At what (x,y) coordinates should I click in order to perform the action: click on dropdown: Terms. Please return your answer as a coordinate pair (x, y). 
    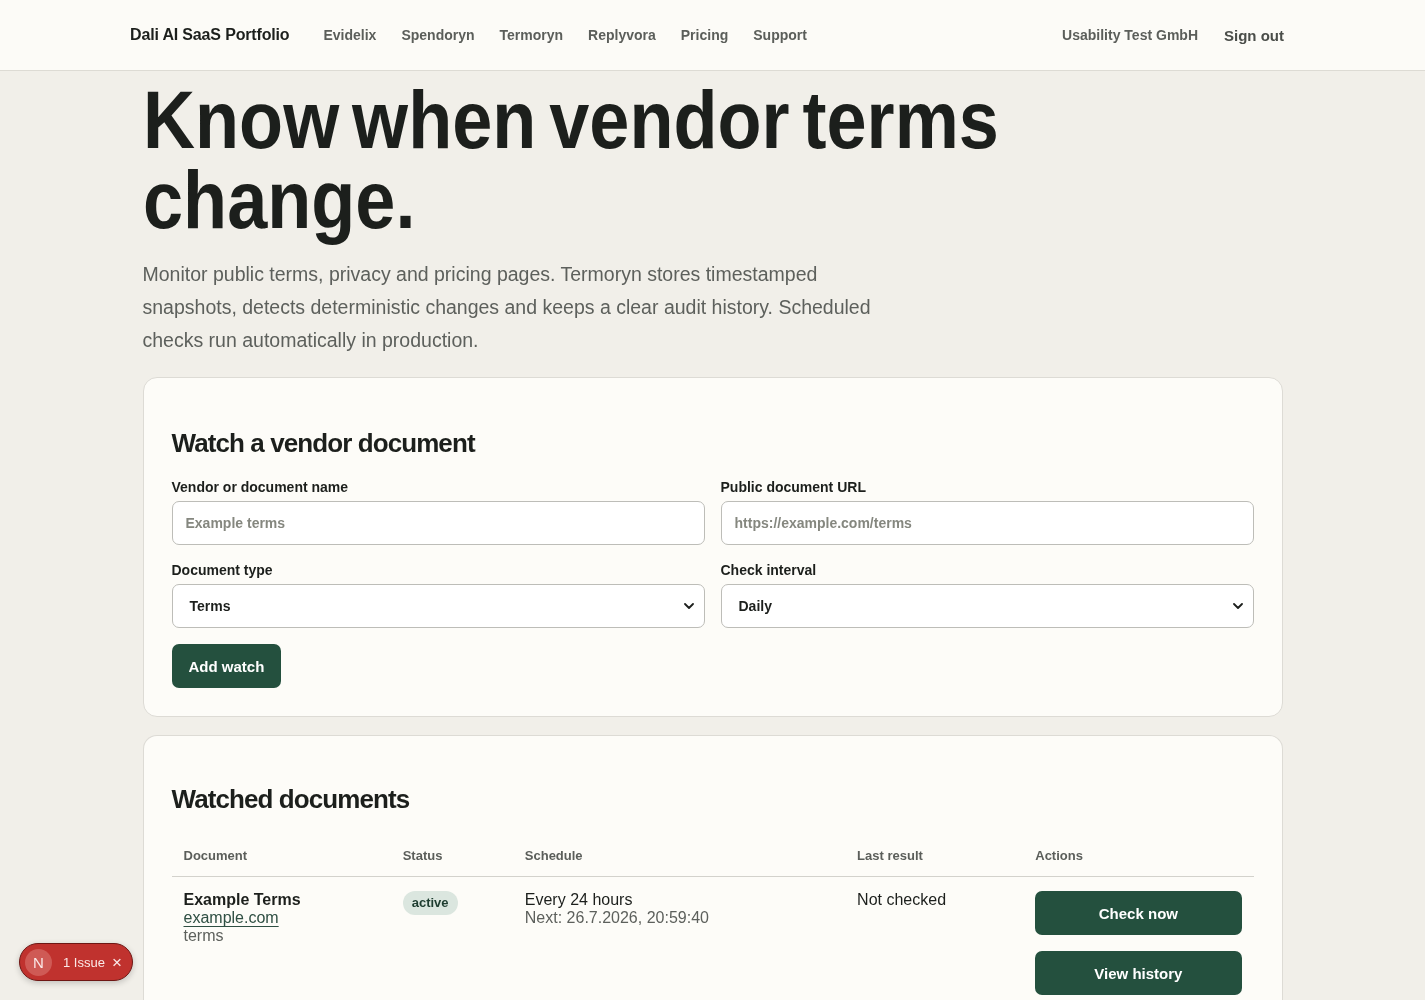
    Looking at the image, I should click on (438, 606).